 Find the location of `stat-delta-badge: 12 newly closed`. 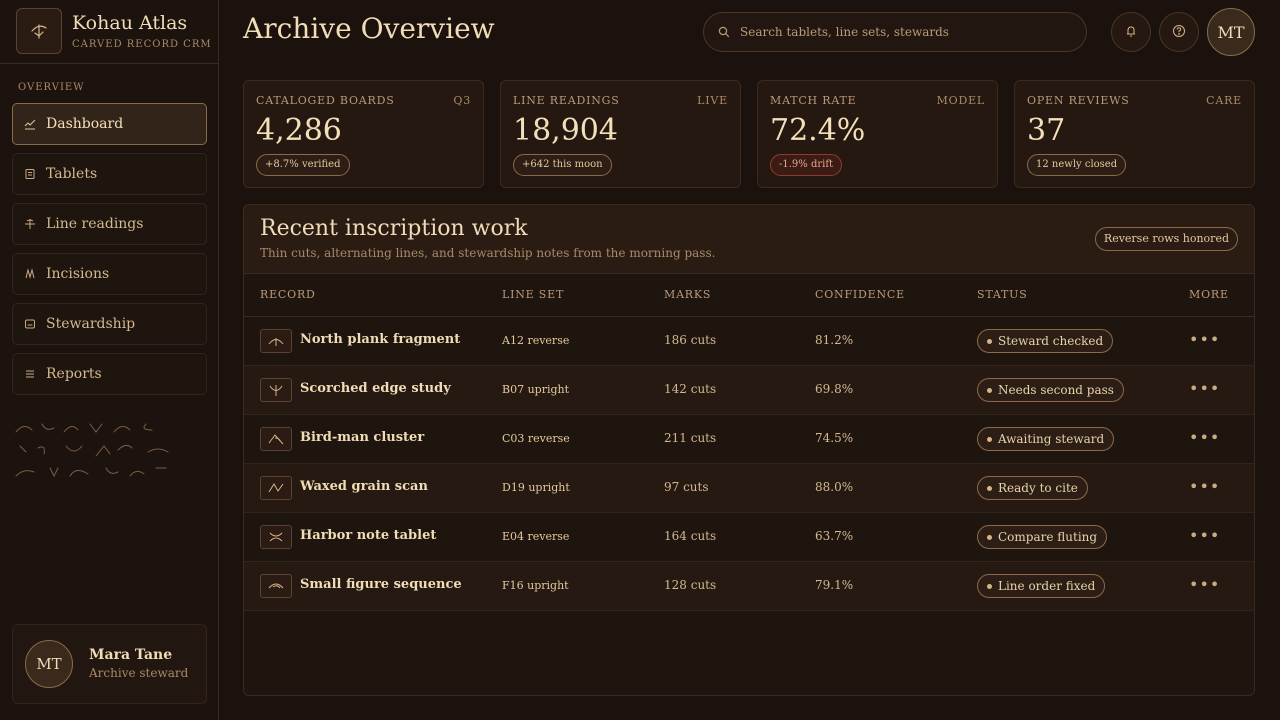

stat-delta-badge: 12 newly closed is located at coordinates (1077, 165).